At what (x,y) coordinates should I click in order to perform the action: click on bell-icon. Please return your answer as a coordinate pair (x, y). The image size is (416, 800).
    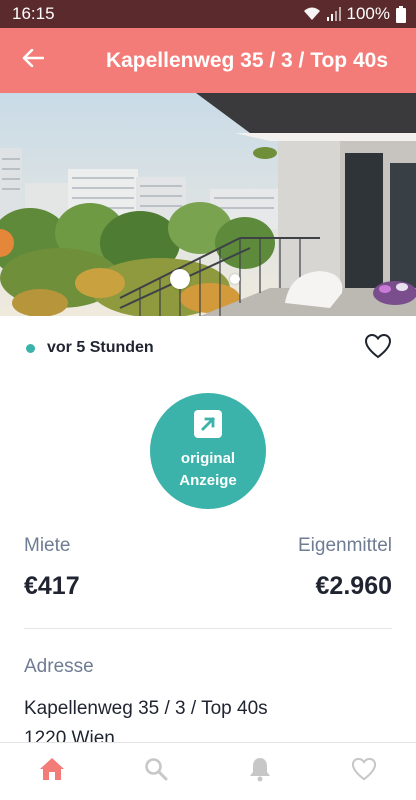
    Looking at the image, I should click on (260, 771).